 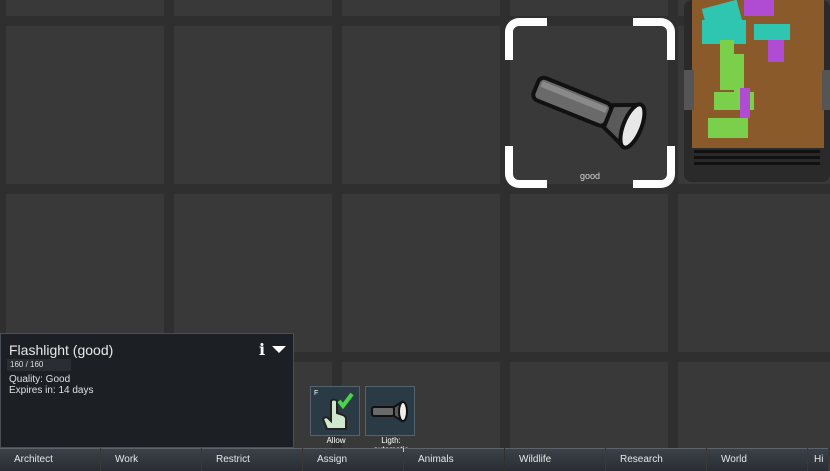 I want to click on tab-work: Work, so click(x=151, y=459).